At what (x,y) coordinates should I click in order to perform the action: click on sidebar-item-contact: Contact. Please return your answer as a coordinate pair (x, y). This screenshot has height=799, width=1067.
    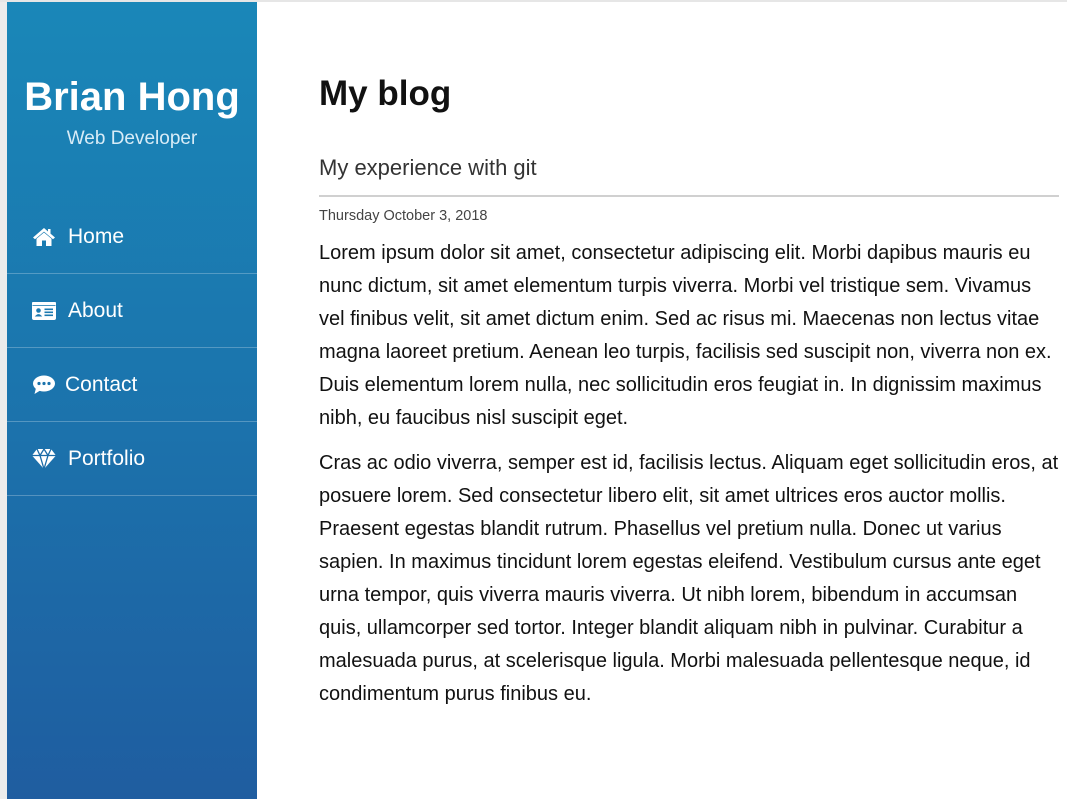
    Looking at the image, I should click on (132, 385).